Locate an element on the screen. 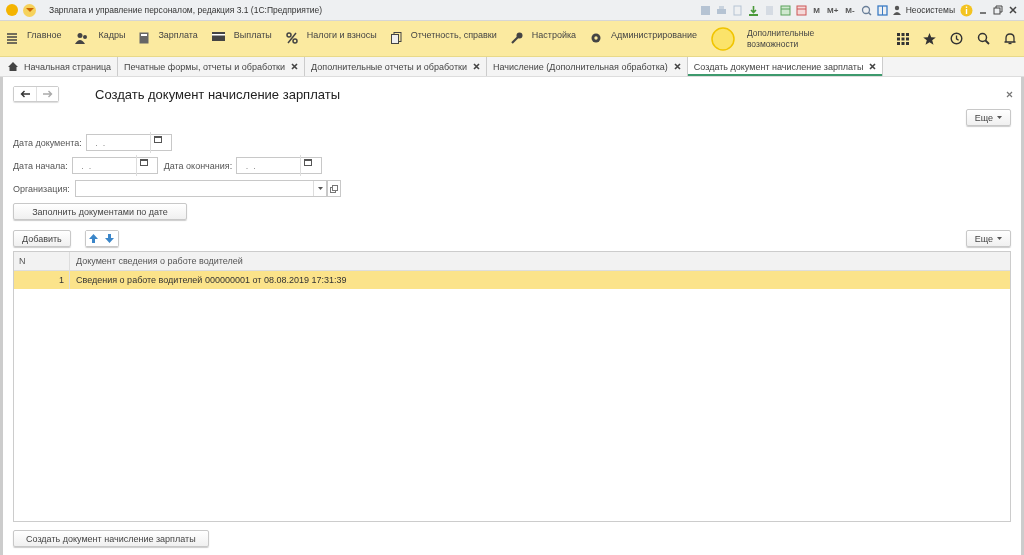 The width and height of the screenshot is (1024, 555). field-label: Дата окончания: is located at coordinates (198, 165).